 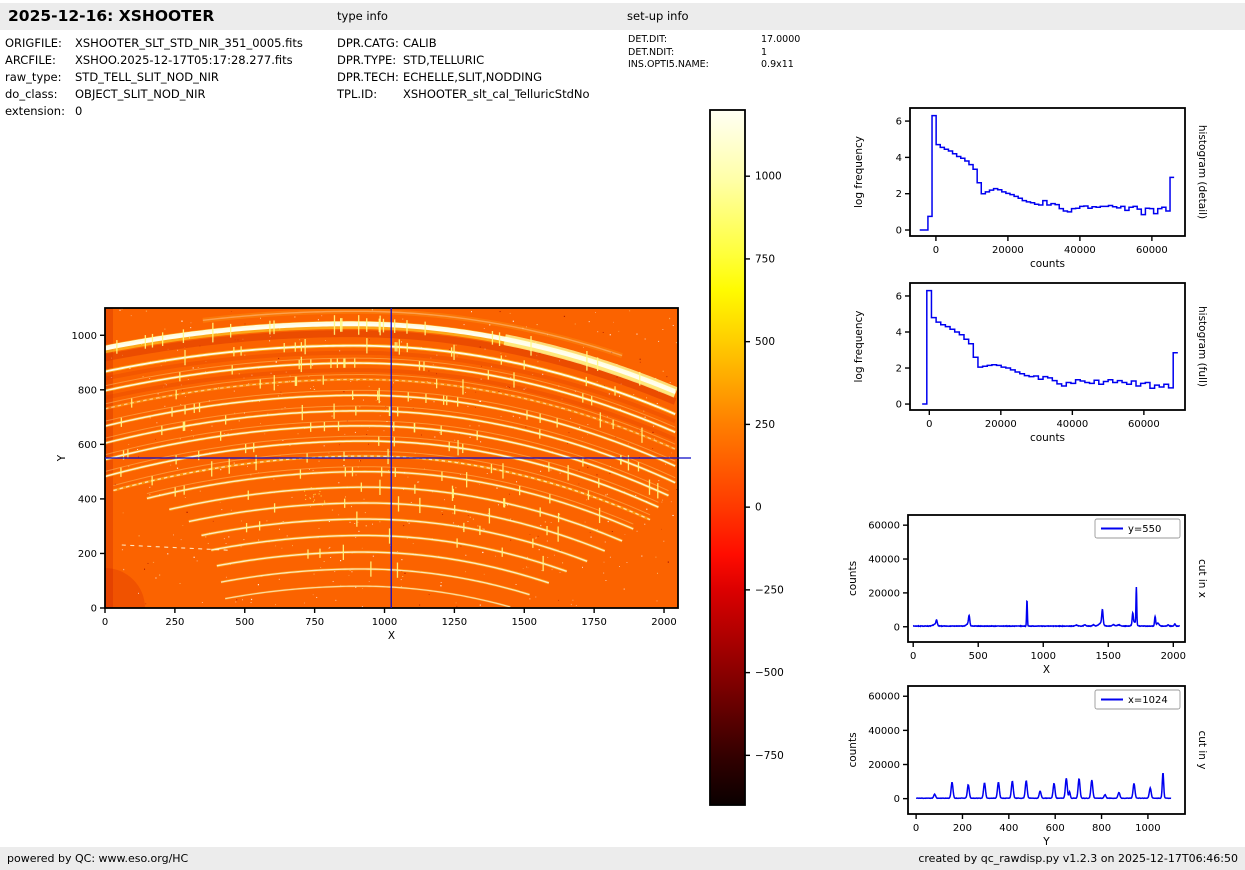 I want to click on colorbar-outline, so click(x=727, y=457).